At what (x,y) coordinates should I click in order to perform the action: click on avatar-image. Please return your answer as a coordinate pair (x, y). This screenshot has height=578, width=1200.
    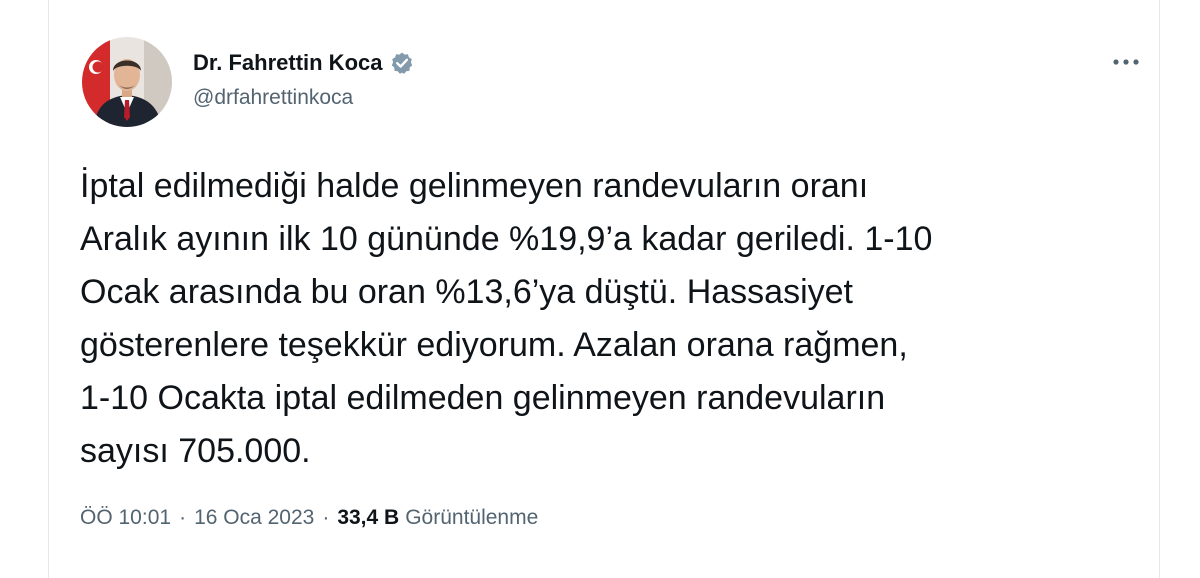
    Looking at the image, I should click on (127, 82).